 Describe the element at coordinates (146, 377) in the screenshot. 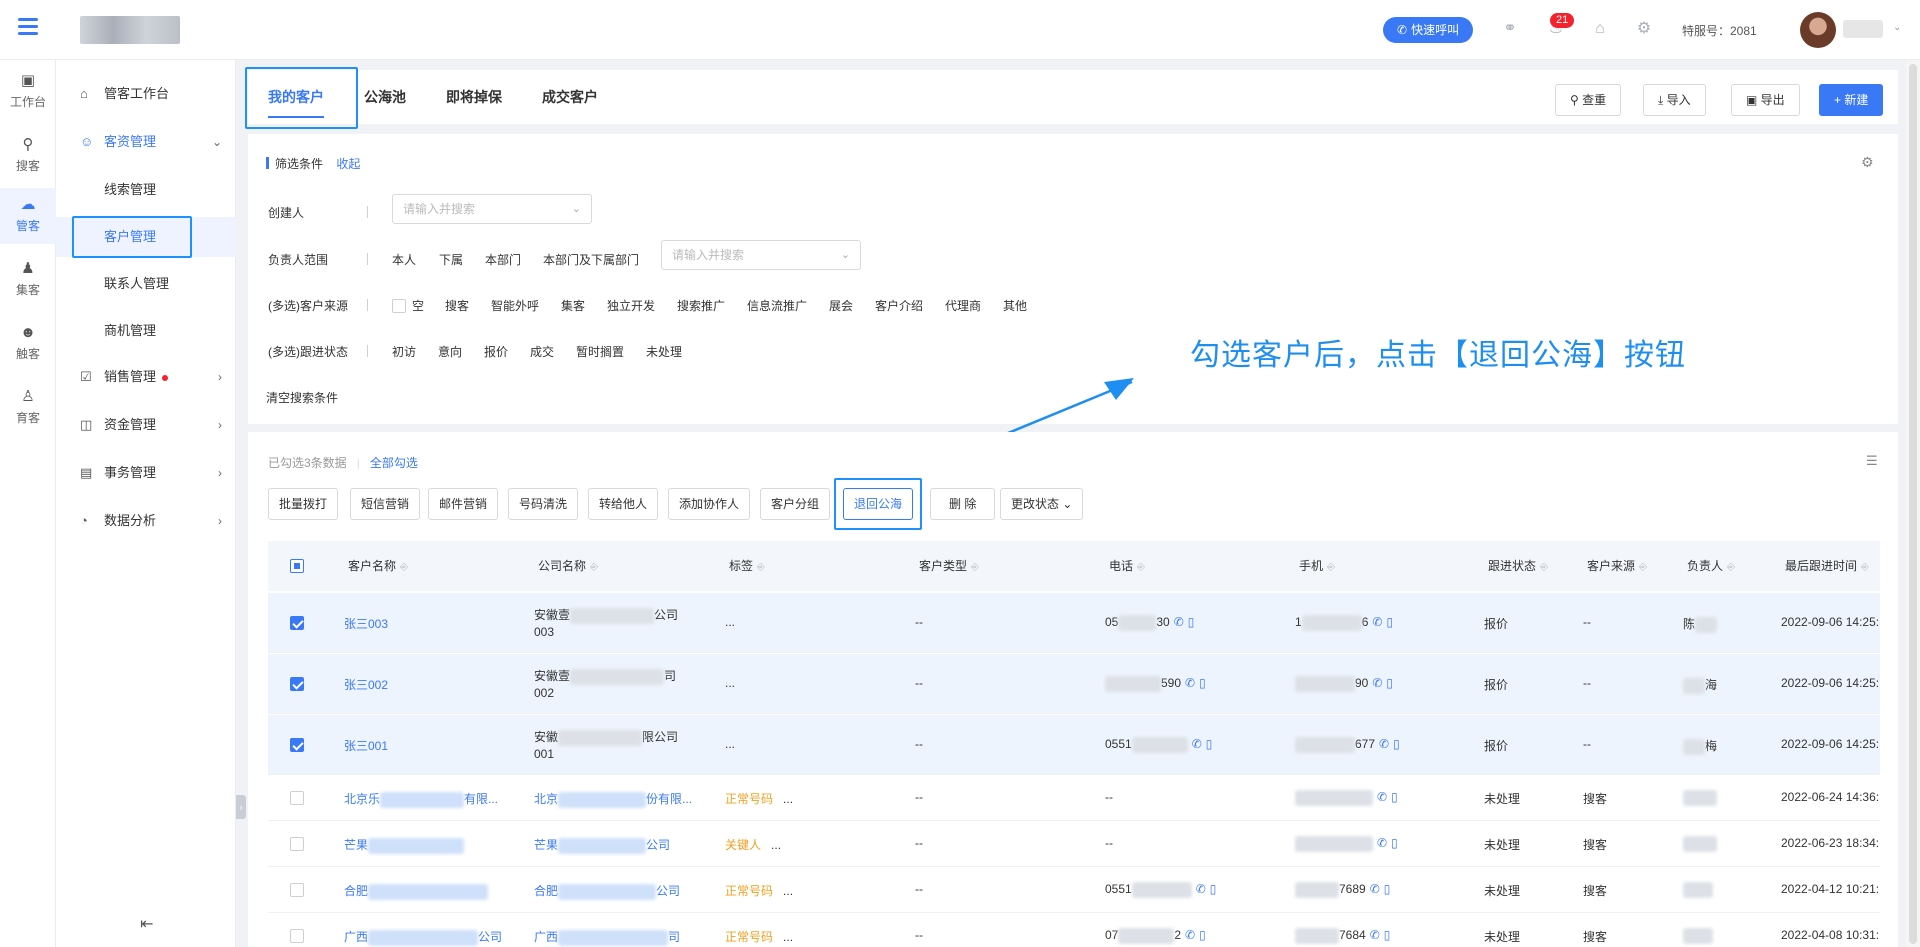

I see `sidebar-item-sales: ☑ 销售管理 ›` at that location.